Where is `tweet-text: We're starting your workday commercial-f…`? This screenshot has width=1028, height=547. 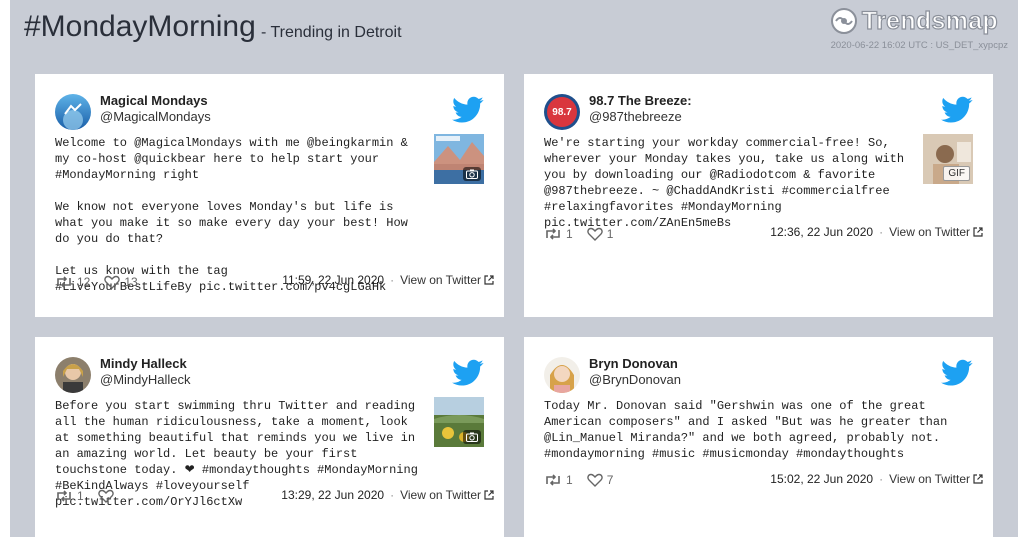
tweet-text: We're starting your workday commercial-f… is located at coordinates (728, 183).